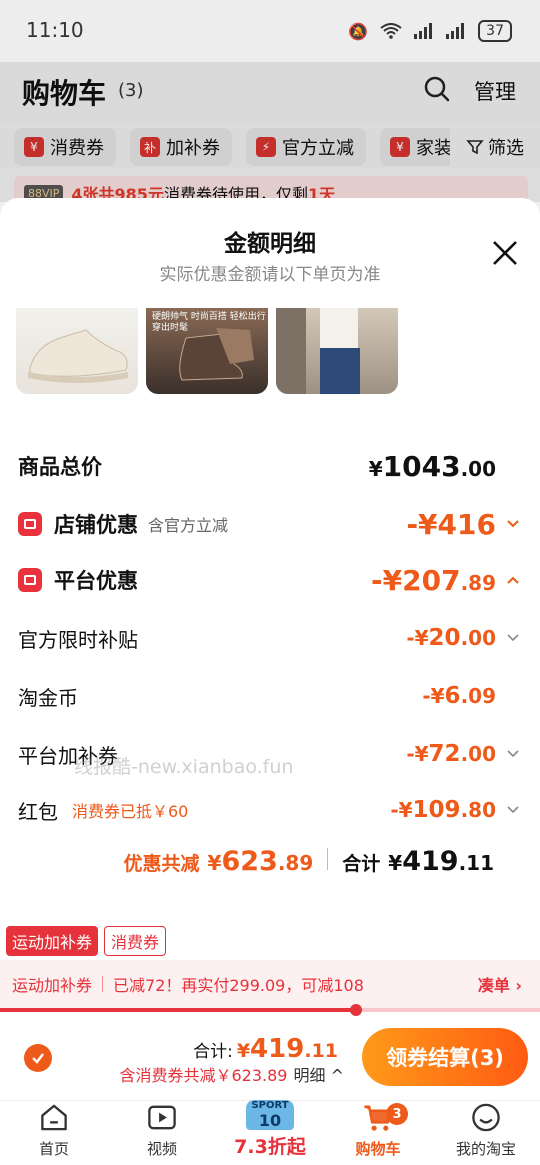  What do you see at coordinates (506, 148) in the screenshot?
I see `filter-label: 筛选` at bounding box center [506, 148].